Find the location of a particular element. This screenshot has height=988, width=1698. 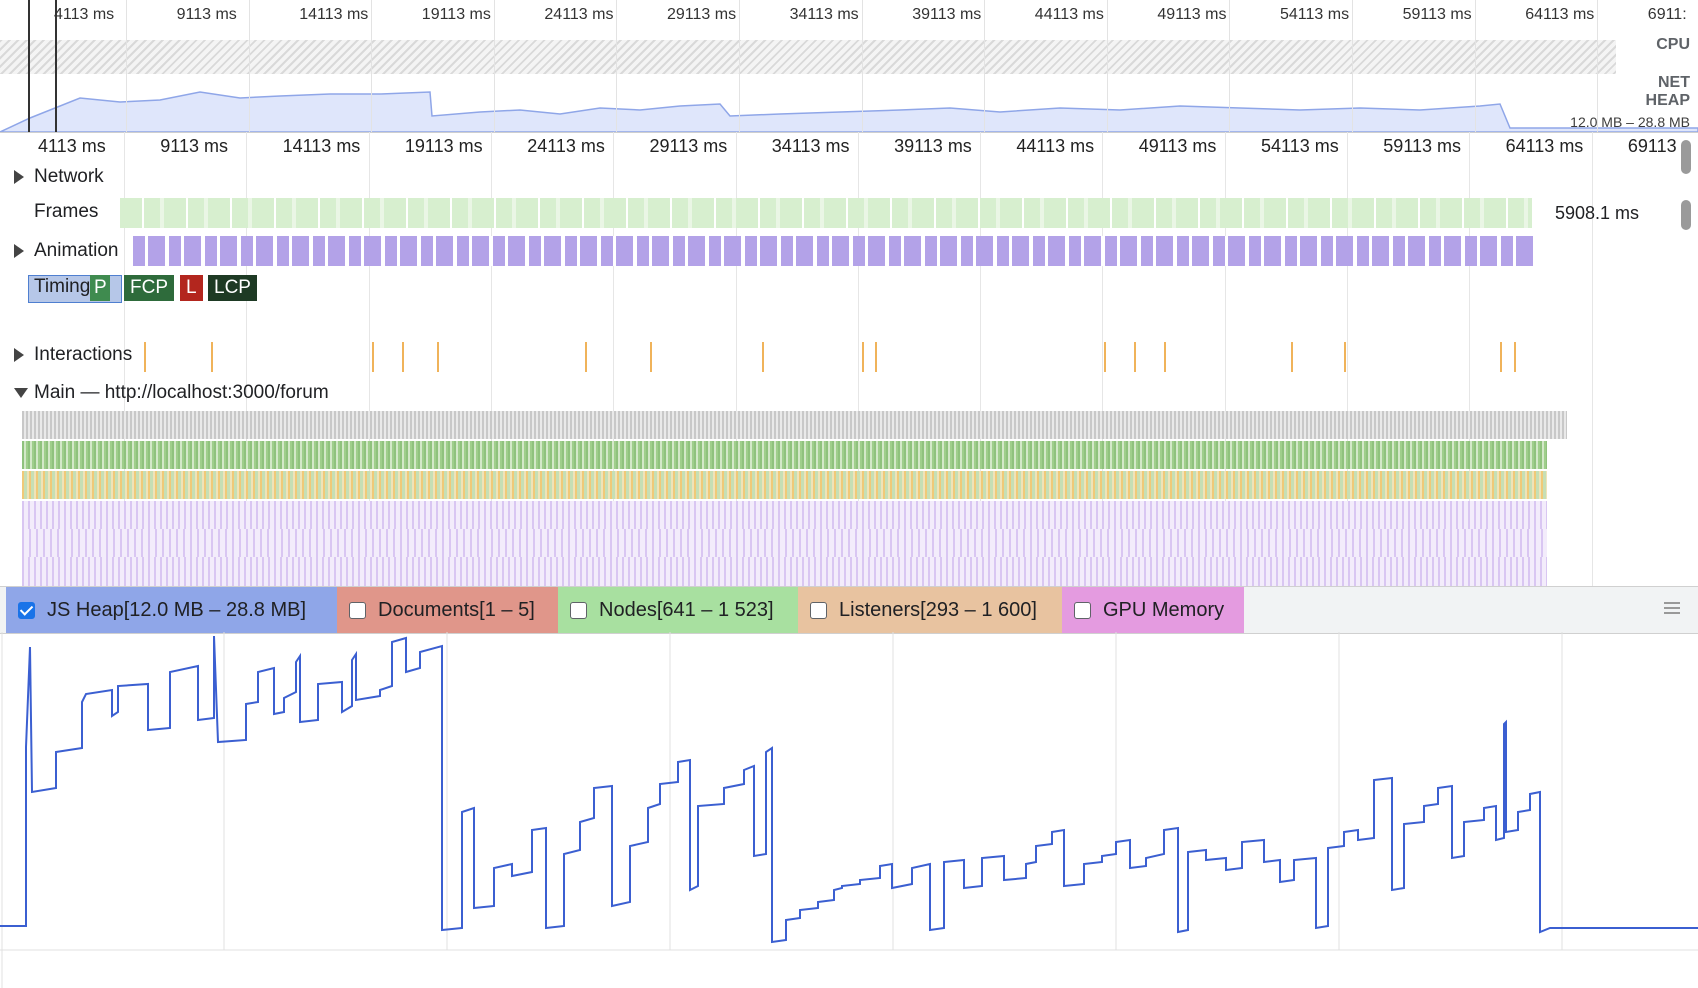

timing-marker-lcp: LCP is located at coordinates (232, 288).